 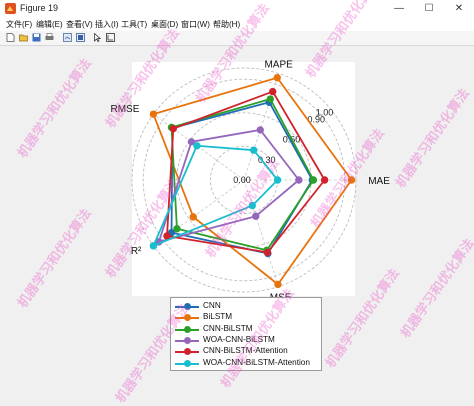 What do you see at coordinates (256, 362) in the screenshot?
I see `legend-label: WOA-CNN-BiLSTM-Attention` at bounding box center [256, 362].